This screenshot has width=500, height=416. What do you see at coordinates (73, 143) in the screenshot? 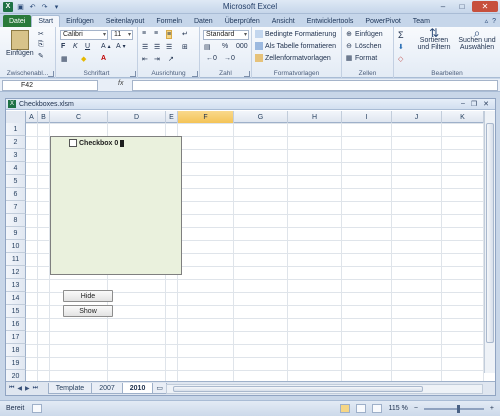
I see `checkbox-box` at bounding box center [73, 143].